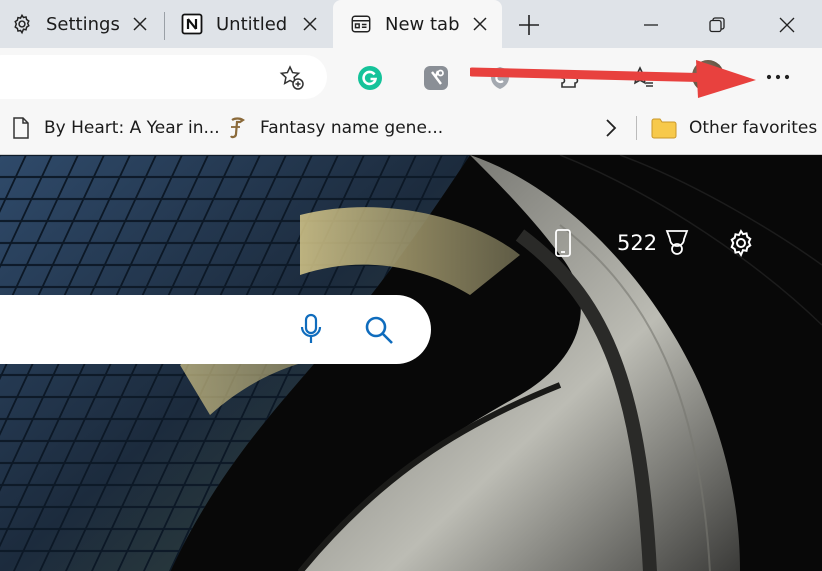 This screenshot has width=822, height=571. I want to click on extensions-puzzle-icon, so click(570, 78).